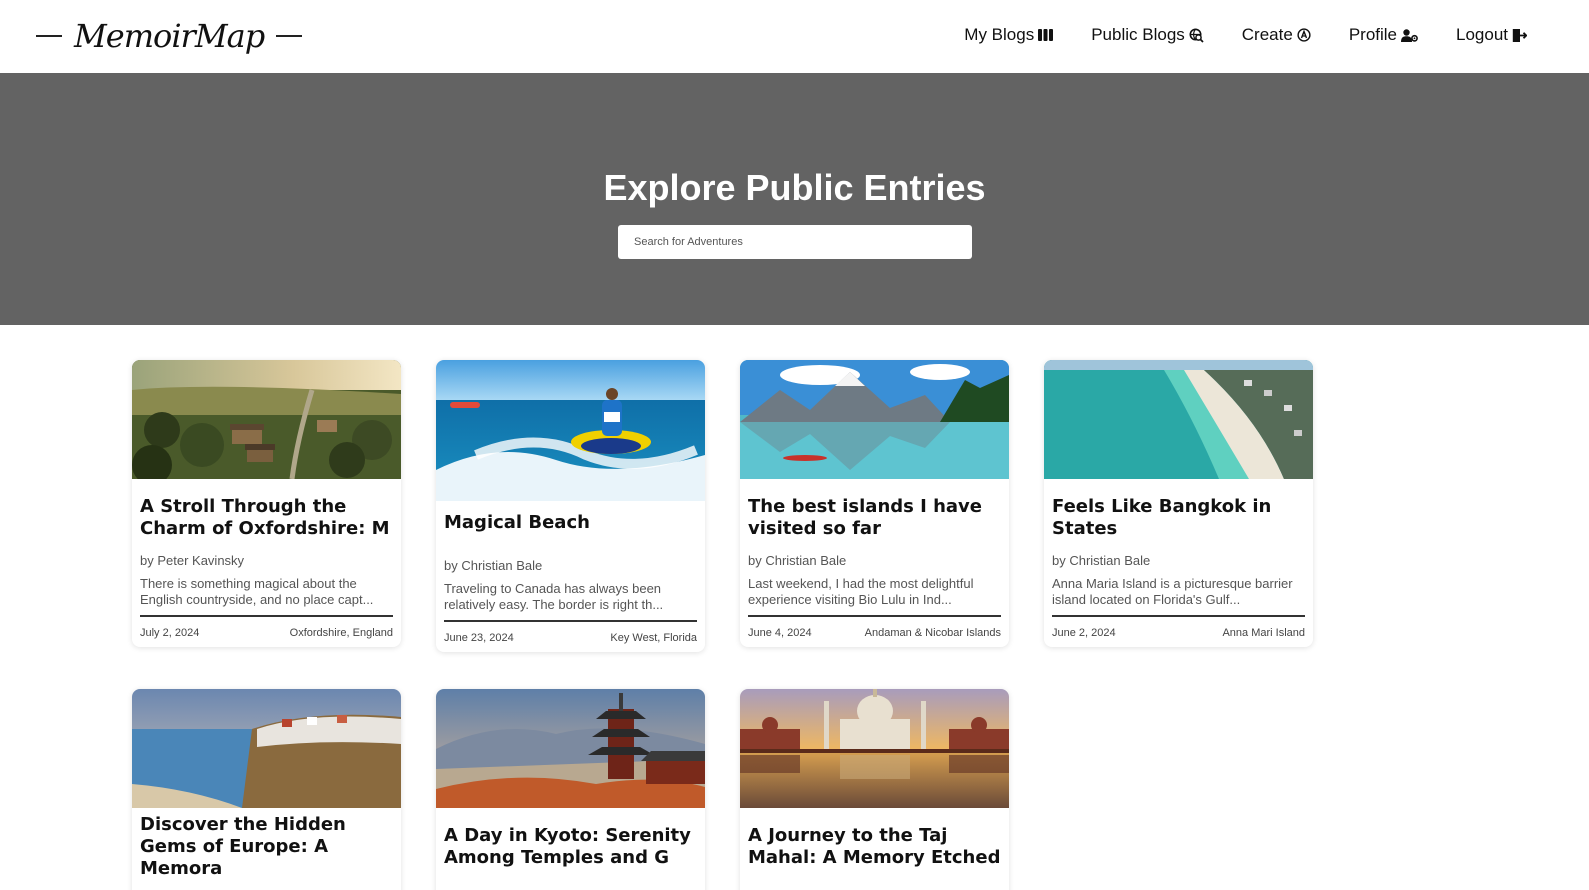 The height and width of the screenshot is (890, 1589). What do you see at coordinates (1196, 35) in the screenshot?
I see `globe-search-icon` at bounding box center [1196, 35].